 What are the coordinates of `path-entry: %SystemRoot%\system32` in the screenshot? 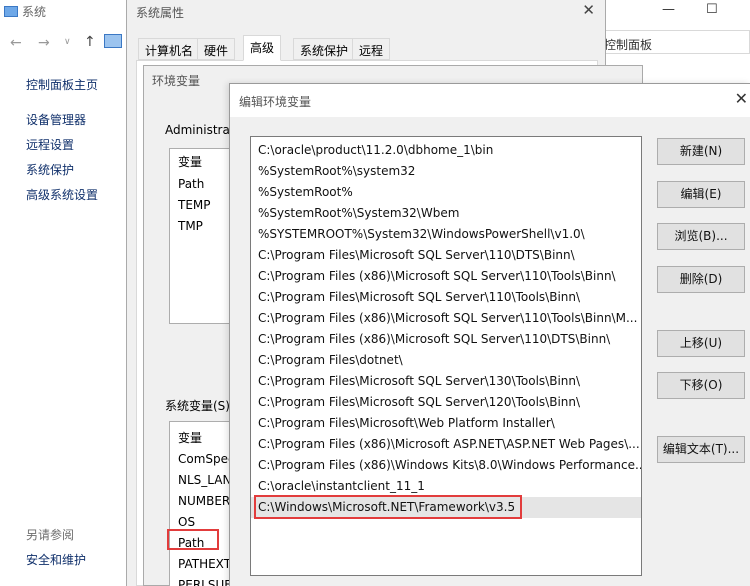 It's located at (446, 171).